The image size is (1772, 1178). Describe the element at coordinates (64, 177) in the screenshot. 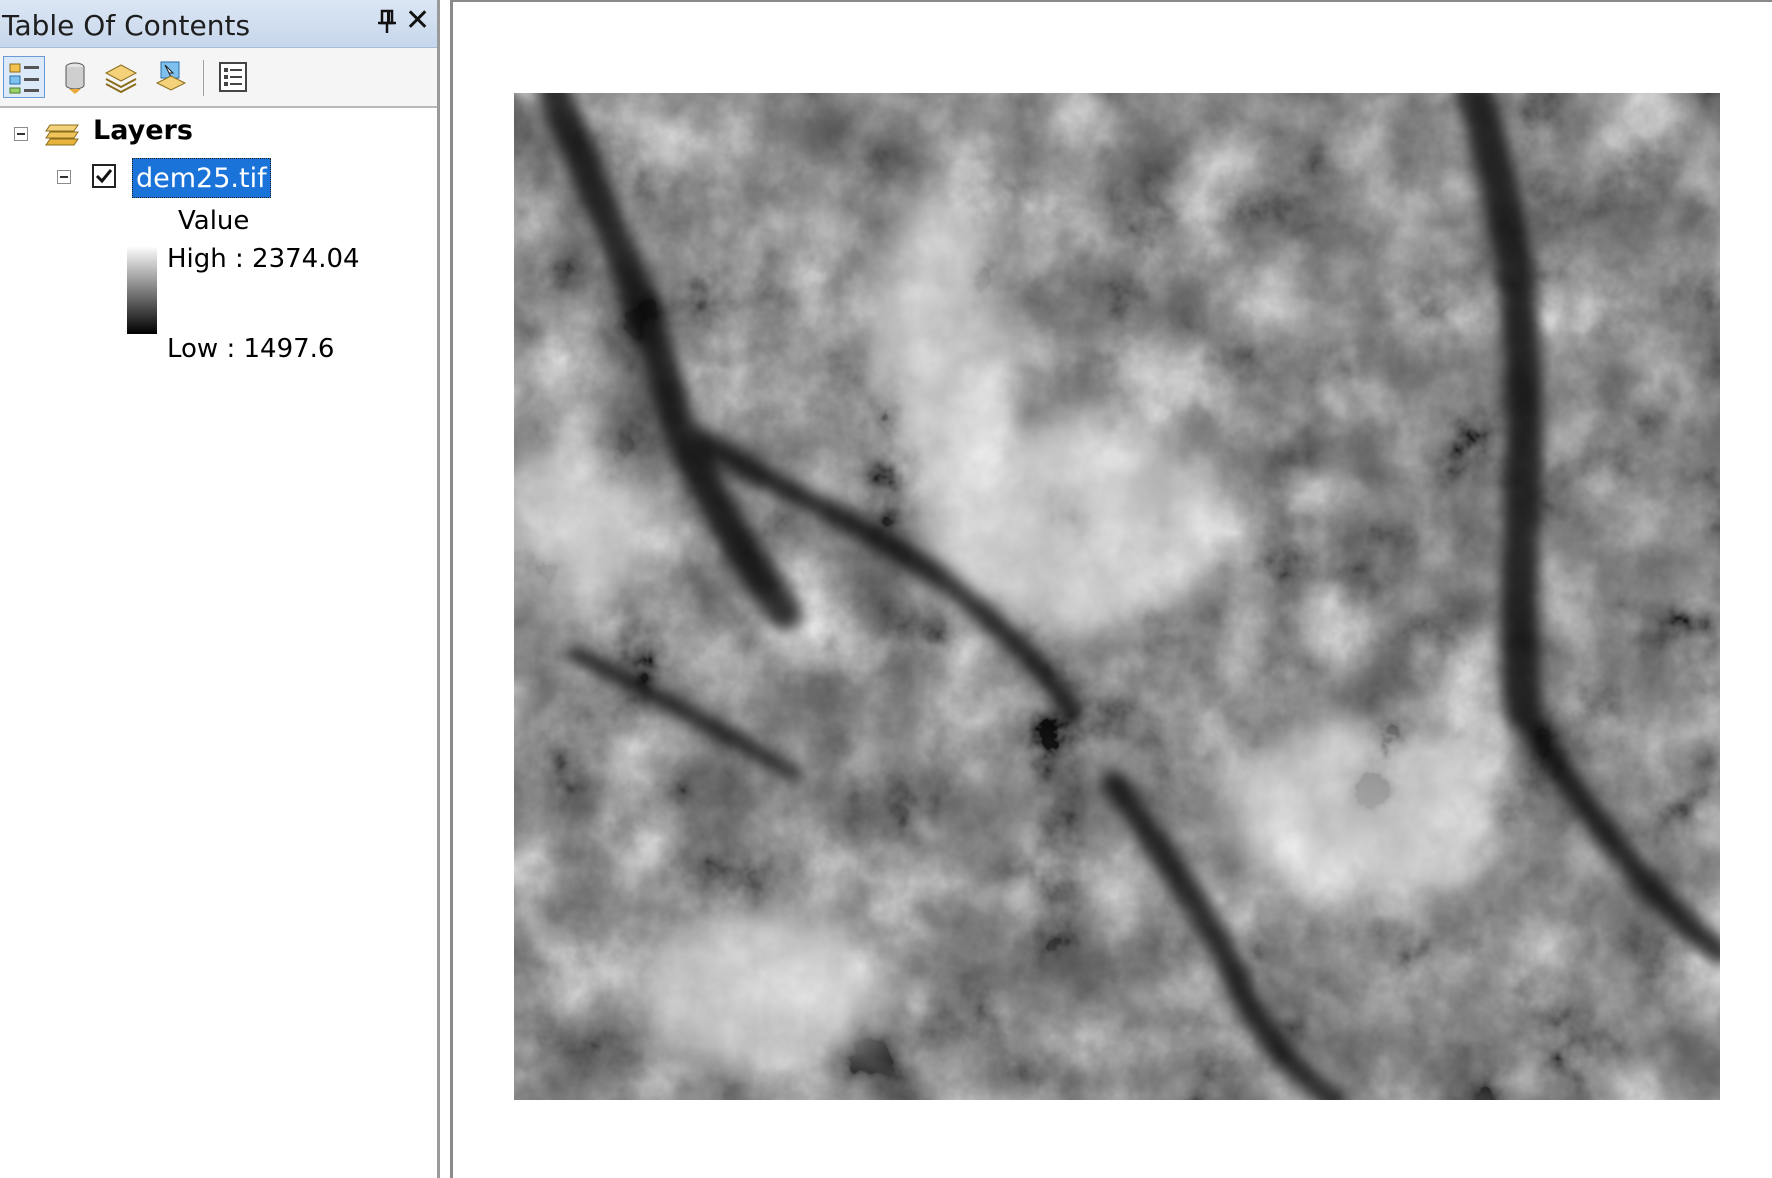

I see `layer-collapse-toggle` at that location.